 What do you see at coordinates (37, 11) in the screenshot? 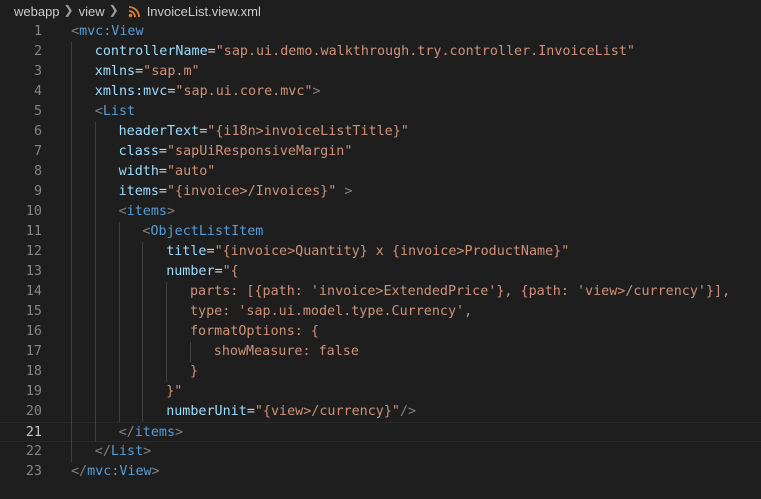
I see `breadcrumb-item-webapp: webapp` at bounding box center [37, 11].